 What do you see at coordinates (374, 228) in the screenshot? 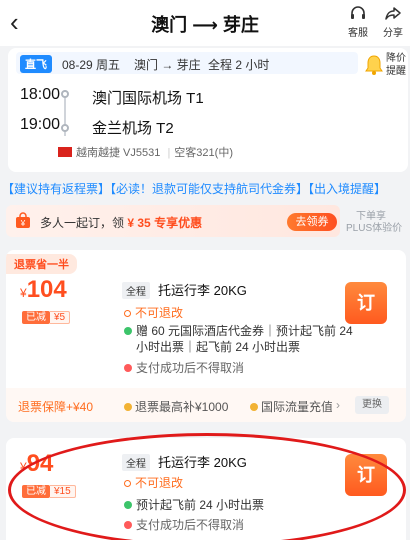
I see `plus-line-2: PLUS体验价` at bounding box center [374, 228].